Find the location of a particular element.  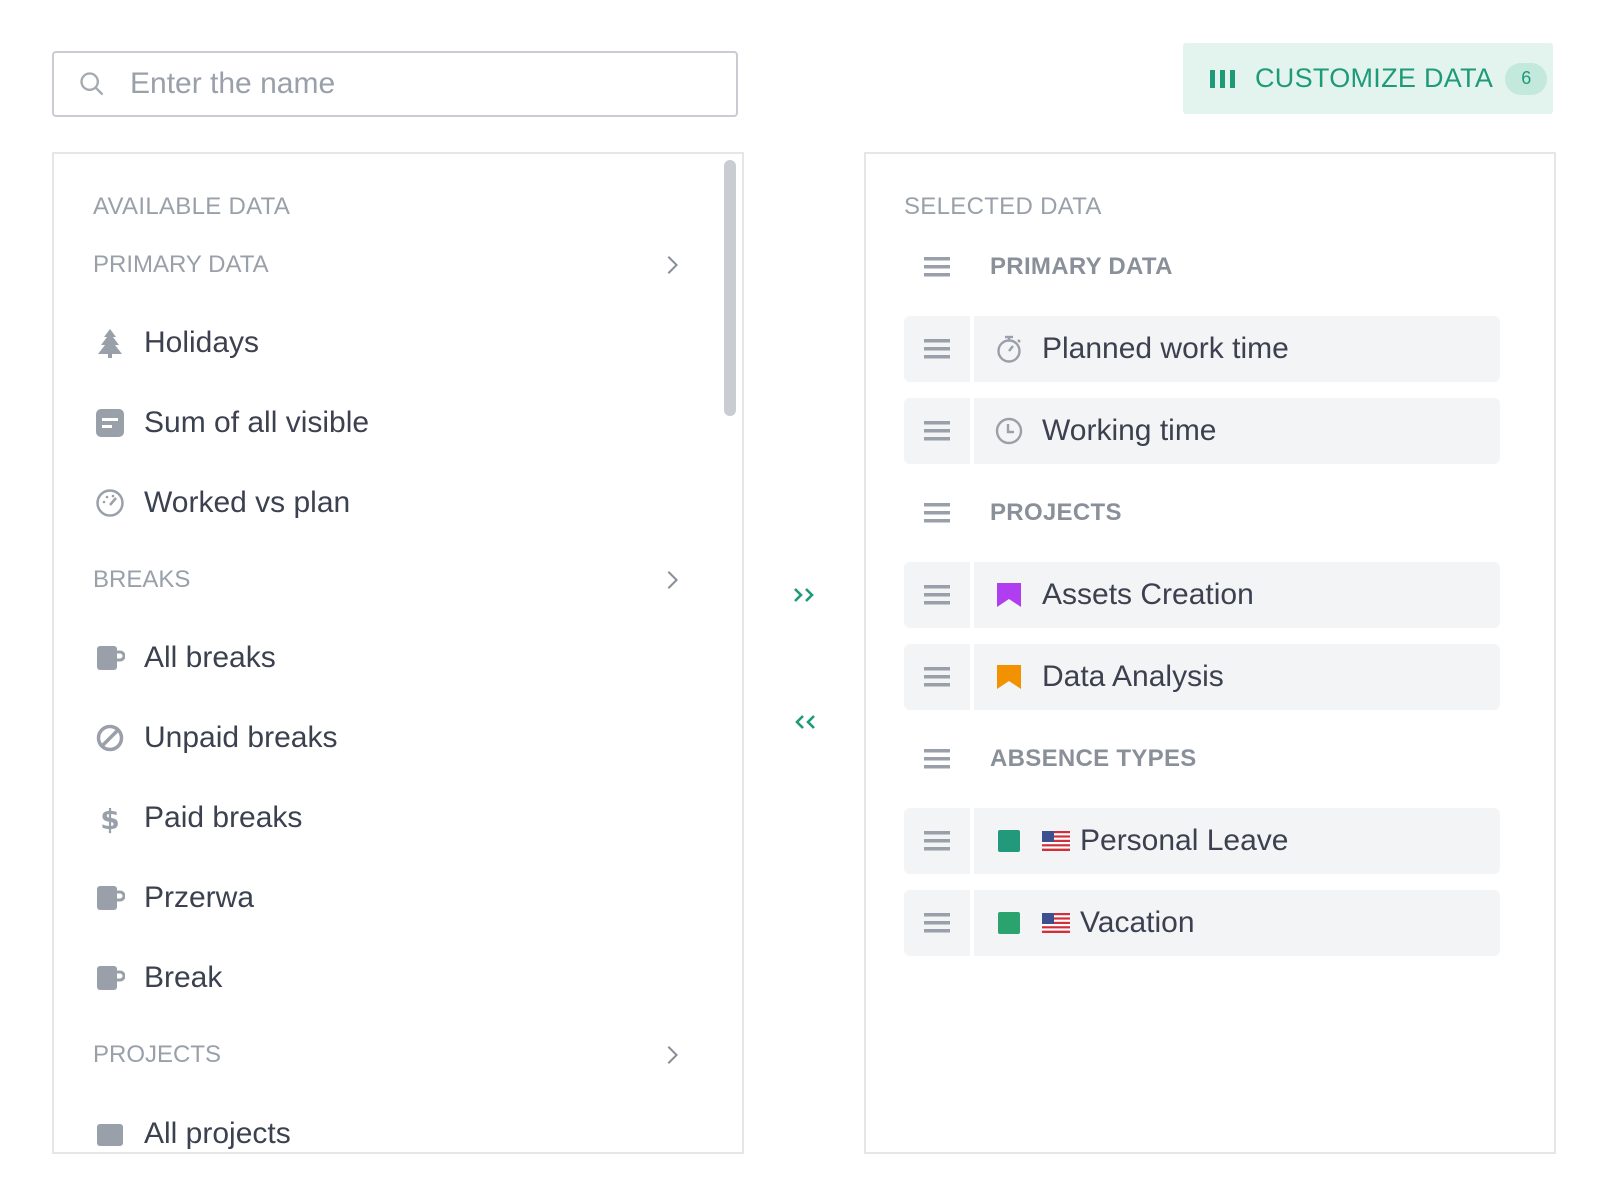

selected-item-personal-leave: Personal Leave is located at coordinates (1202, 841).